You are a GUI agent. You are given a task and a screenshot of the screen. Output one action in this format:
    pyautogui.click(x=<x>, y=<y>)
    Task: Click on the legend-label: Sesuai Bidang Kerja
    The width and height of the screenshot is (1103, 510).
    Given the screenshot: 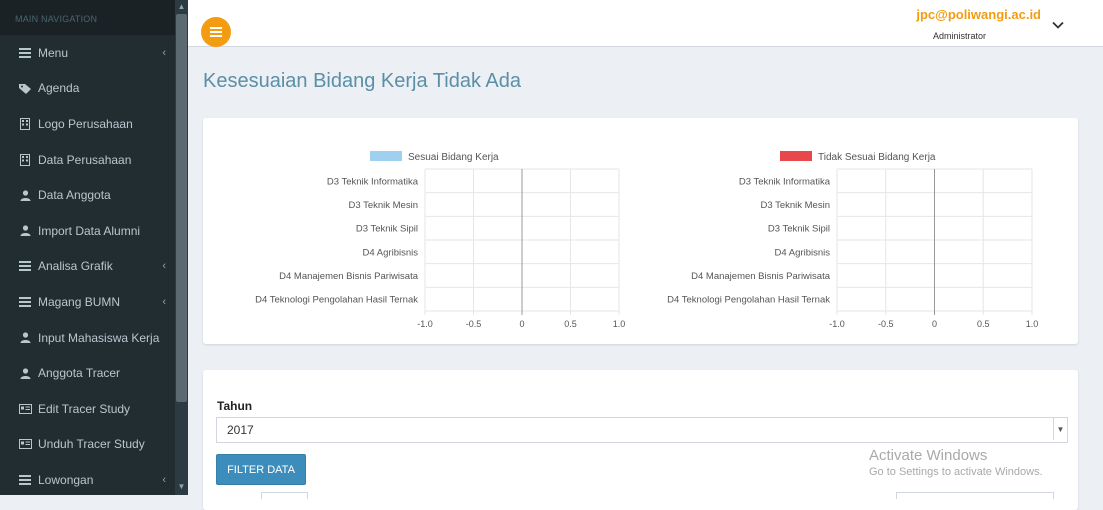 What is the action you would take?
    pyautogui.click(x=453, y=157)
    